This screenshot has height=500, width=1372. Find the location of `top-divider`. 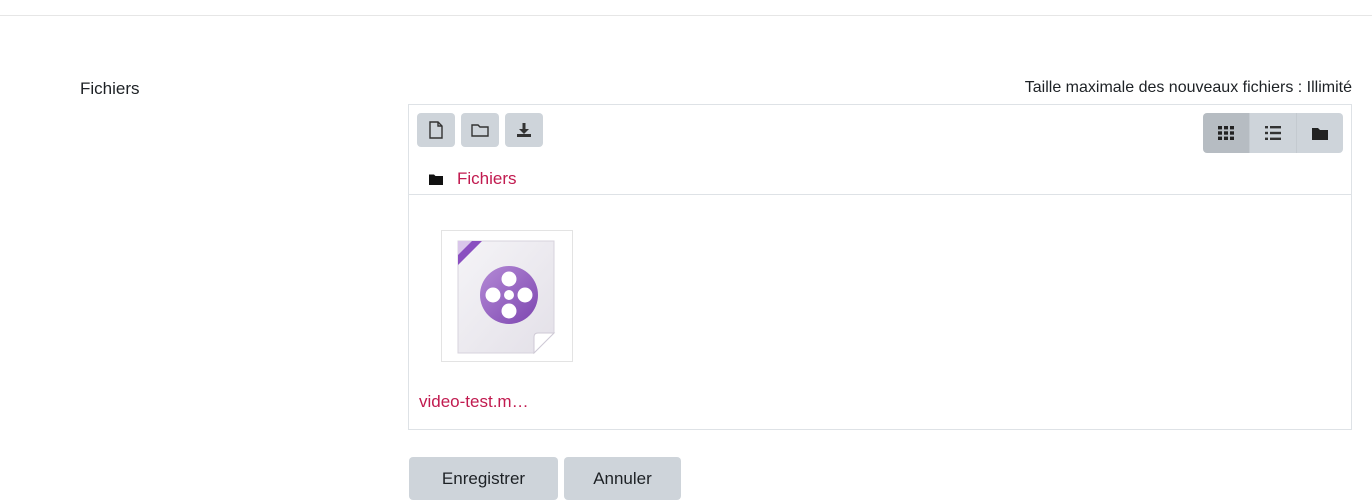

top-divider is located at coordinates (686, 15).